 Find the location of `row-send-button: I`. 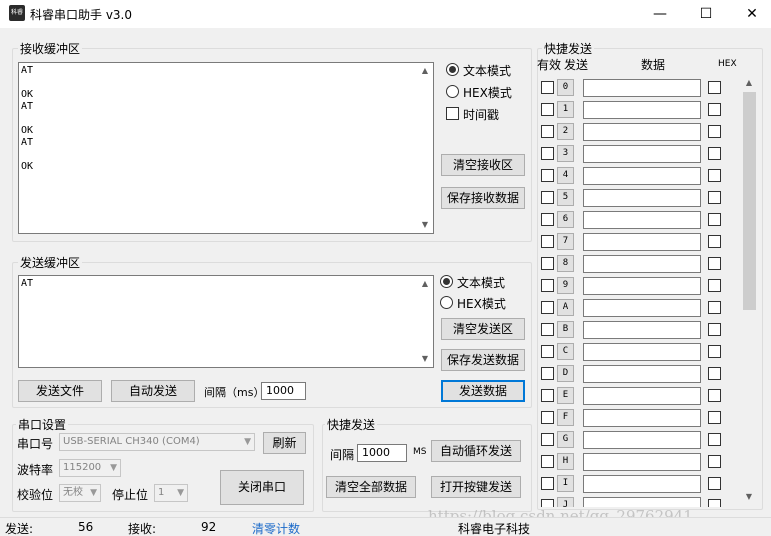

row-send-button: I is located at coordinates (565, 483).